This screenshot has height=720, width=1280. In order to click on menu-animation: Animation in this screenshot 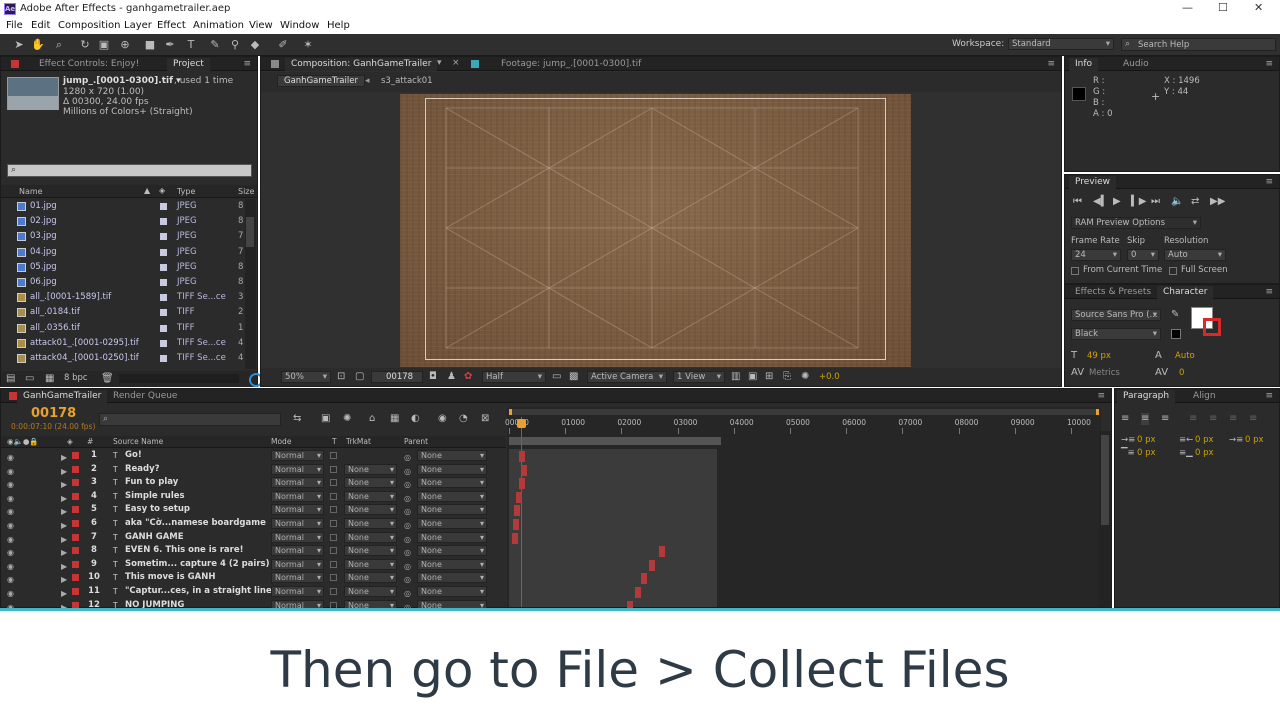, I will do `click(218, 25)`.